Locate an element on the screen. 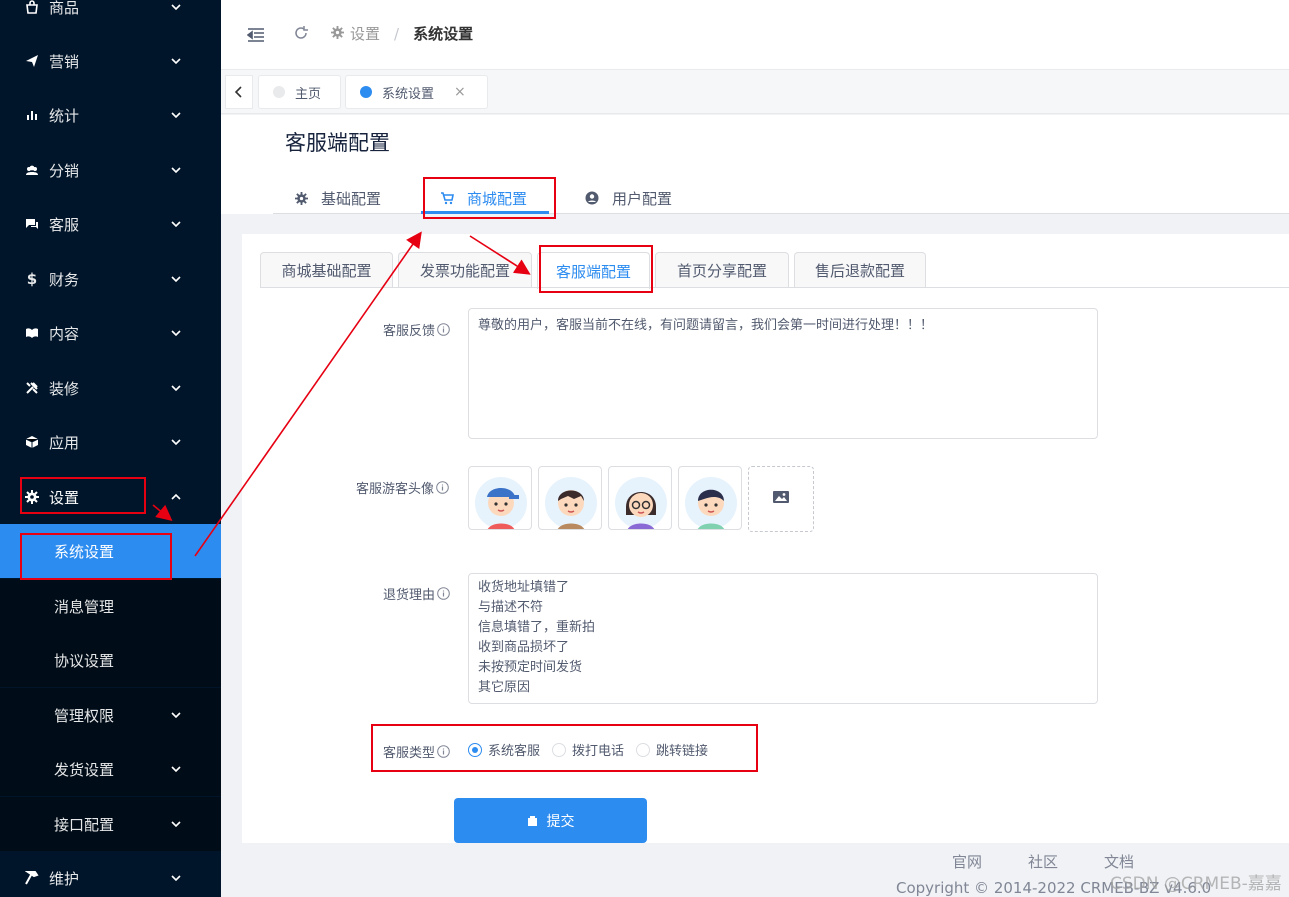 Image resolution: width=1289 pixels, height=897 pixels. annotation-arrows is located at coordinates (341, 394).